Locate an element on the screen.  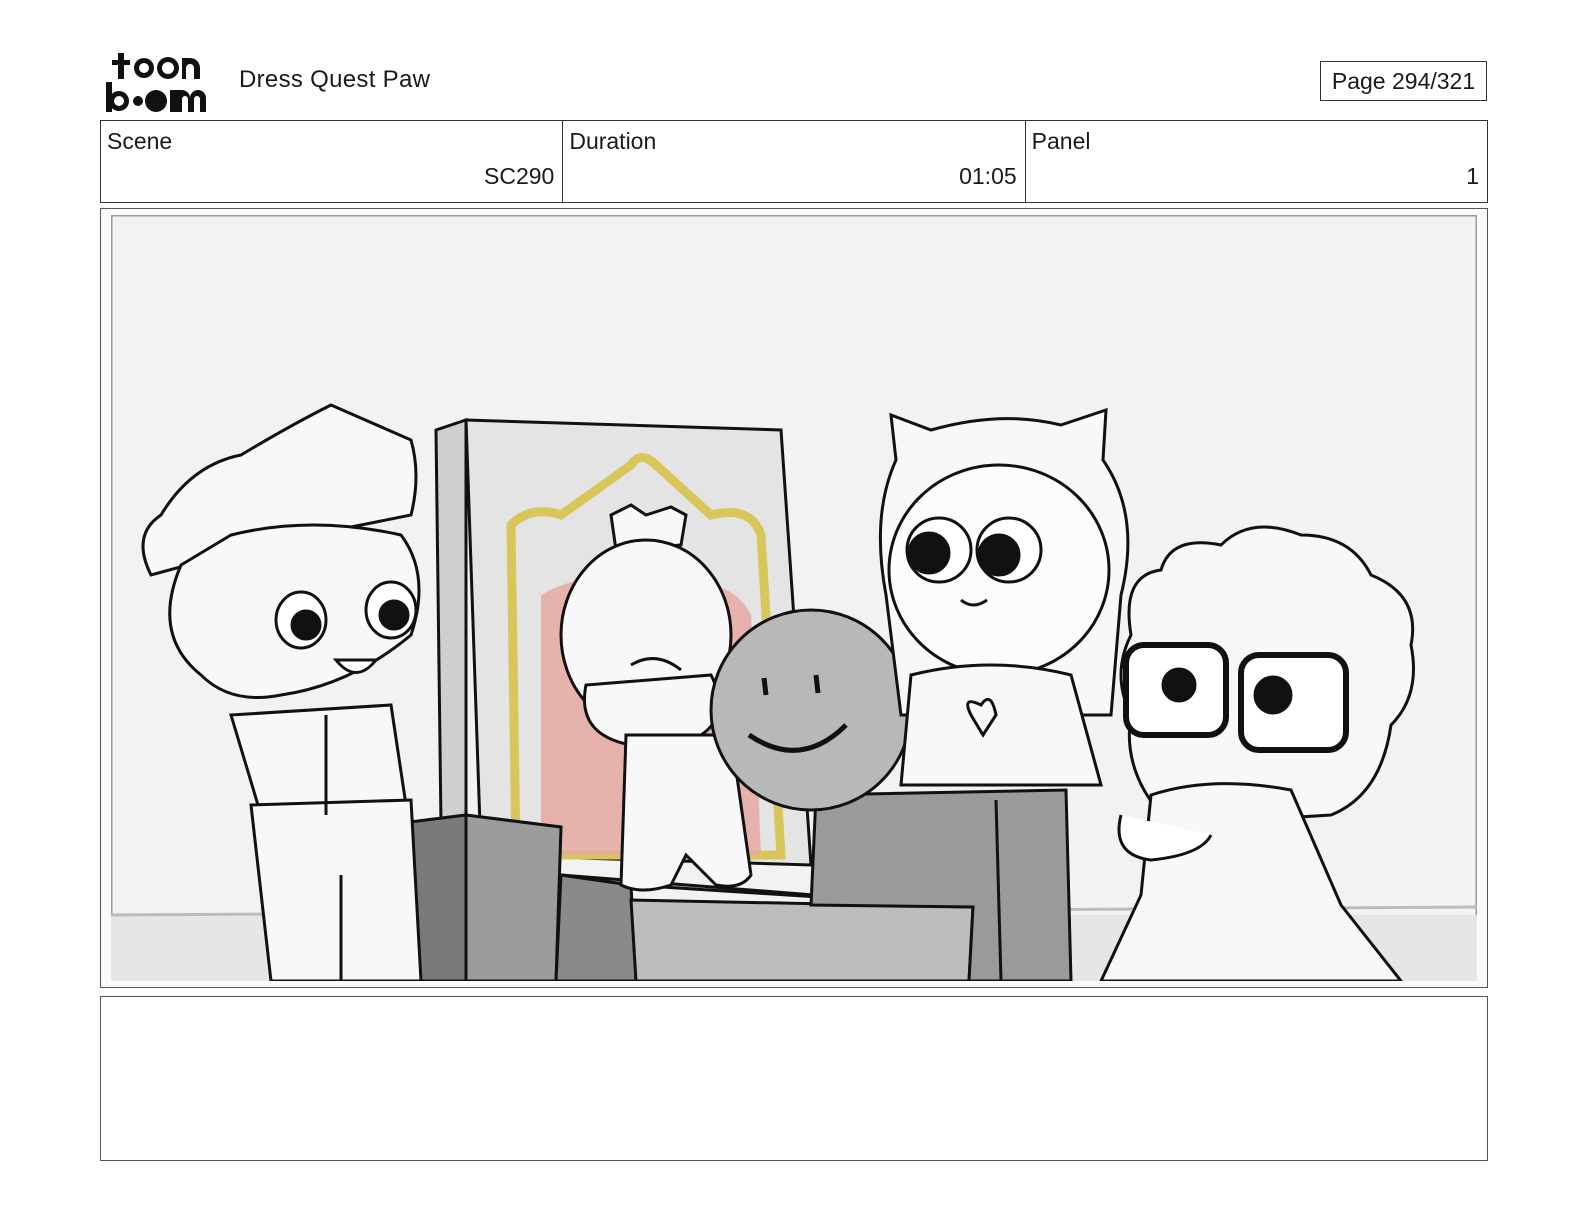
duration-cell: Duration 01:05 is located at coordinates (794, 161).